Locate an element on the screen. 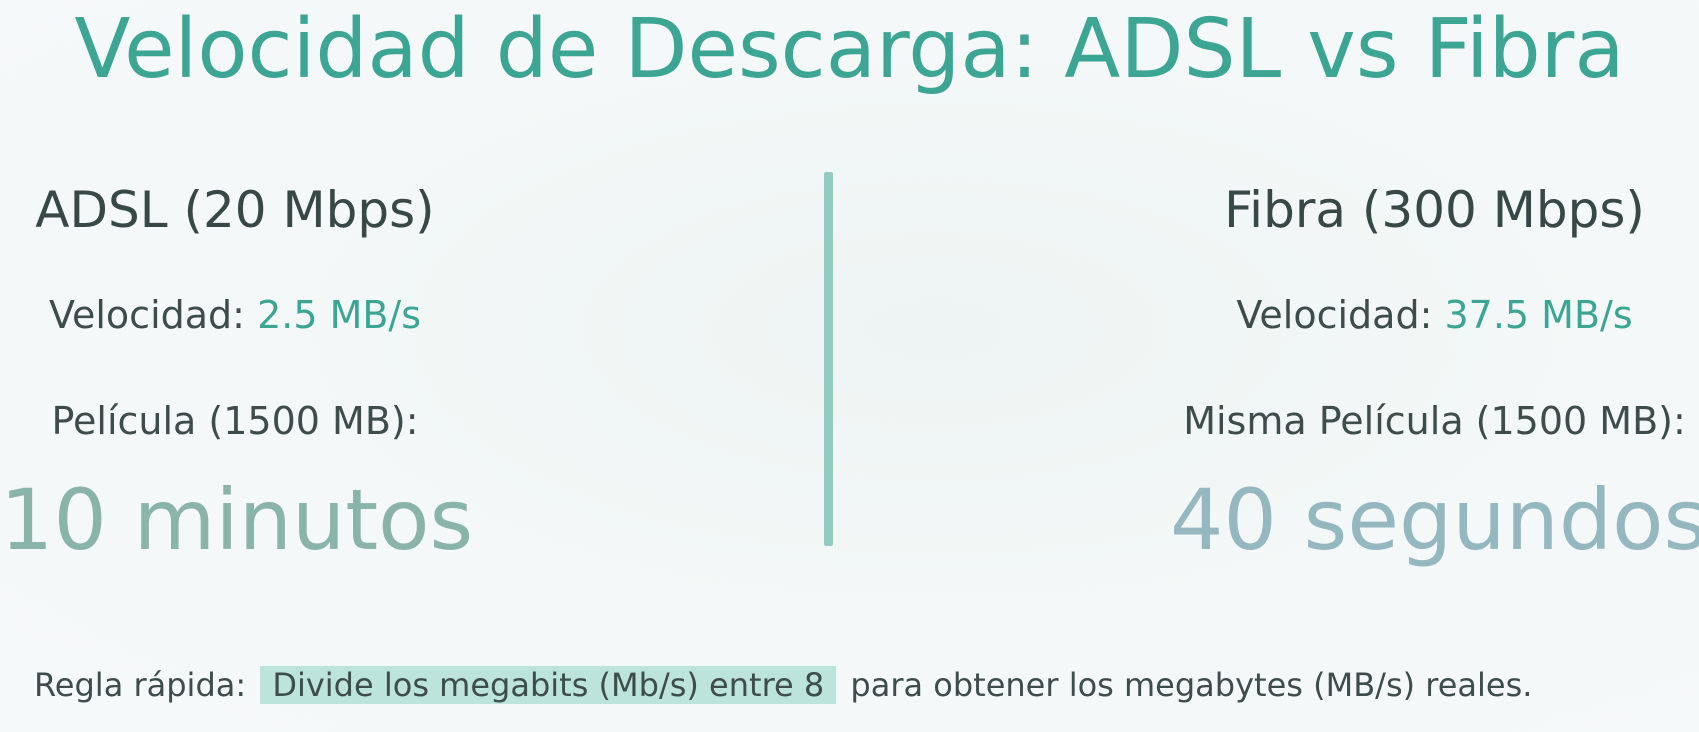 The height and width of the screenshot is (732, 1699). fibra-download-time: 40 segundos is located at coordinates (1434, 520).